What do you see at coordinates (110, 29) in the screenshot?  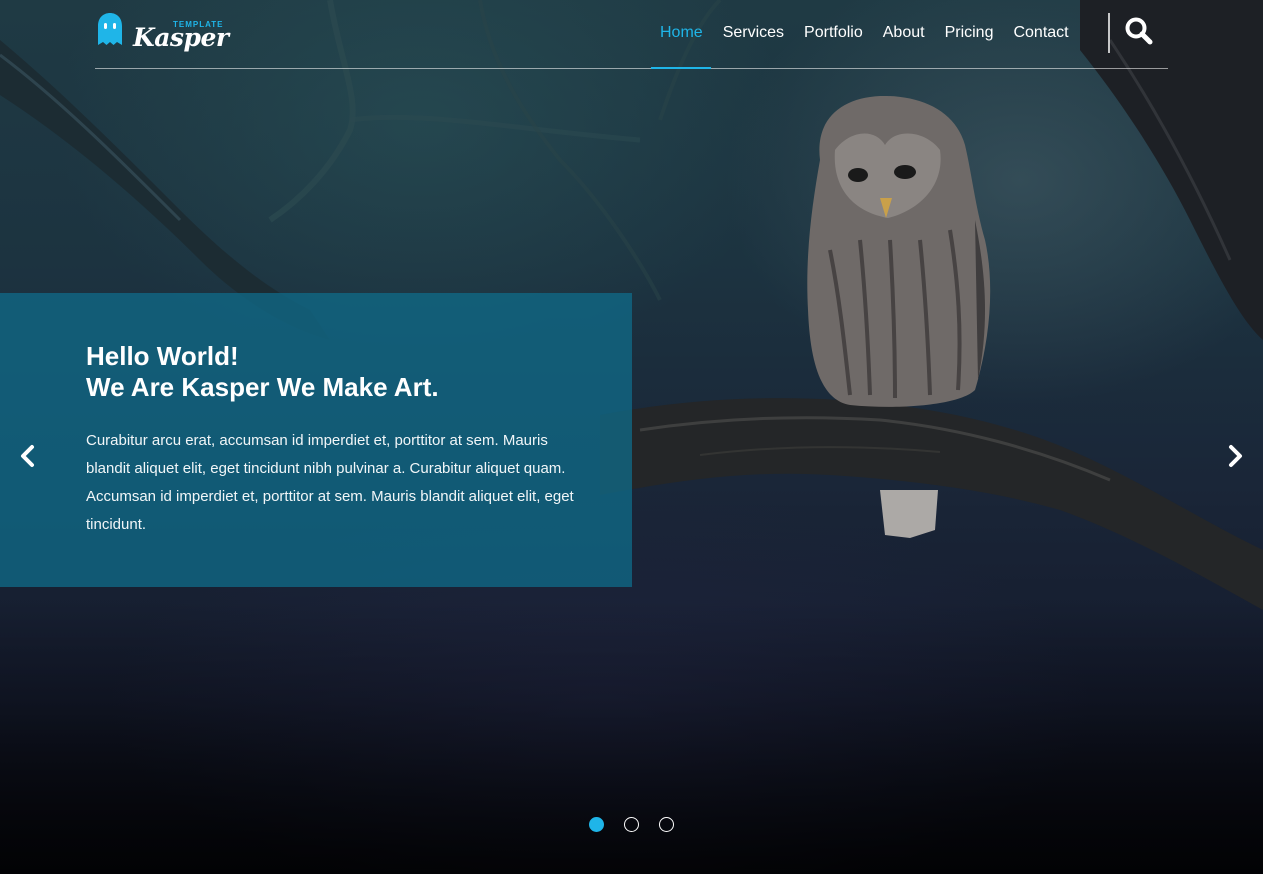 I see `ghost-logo-icon` at bounding box center [110, 29].